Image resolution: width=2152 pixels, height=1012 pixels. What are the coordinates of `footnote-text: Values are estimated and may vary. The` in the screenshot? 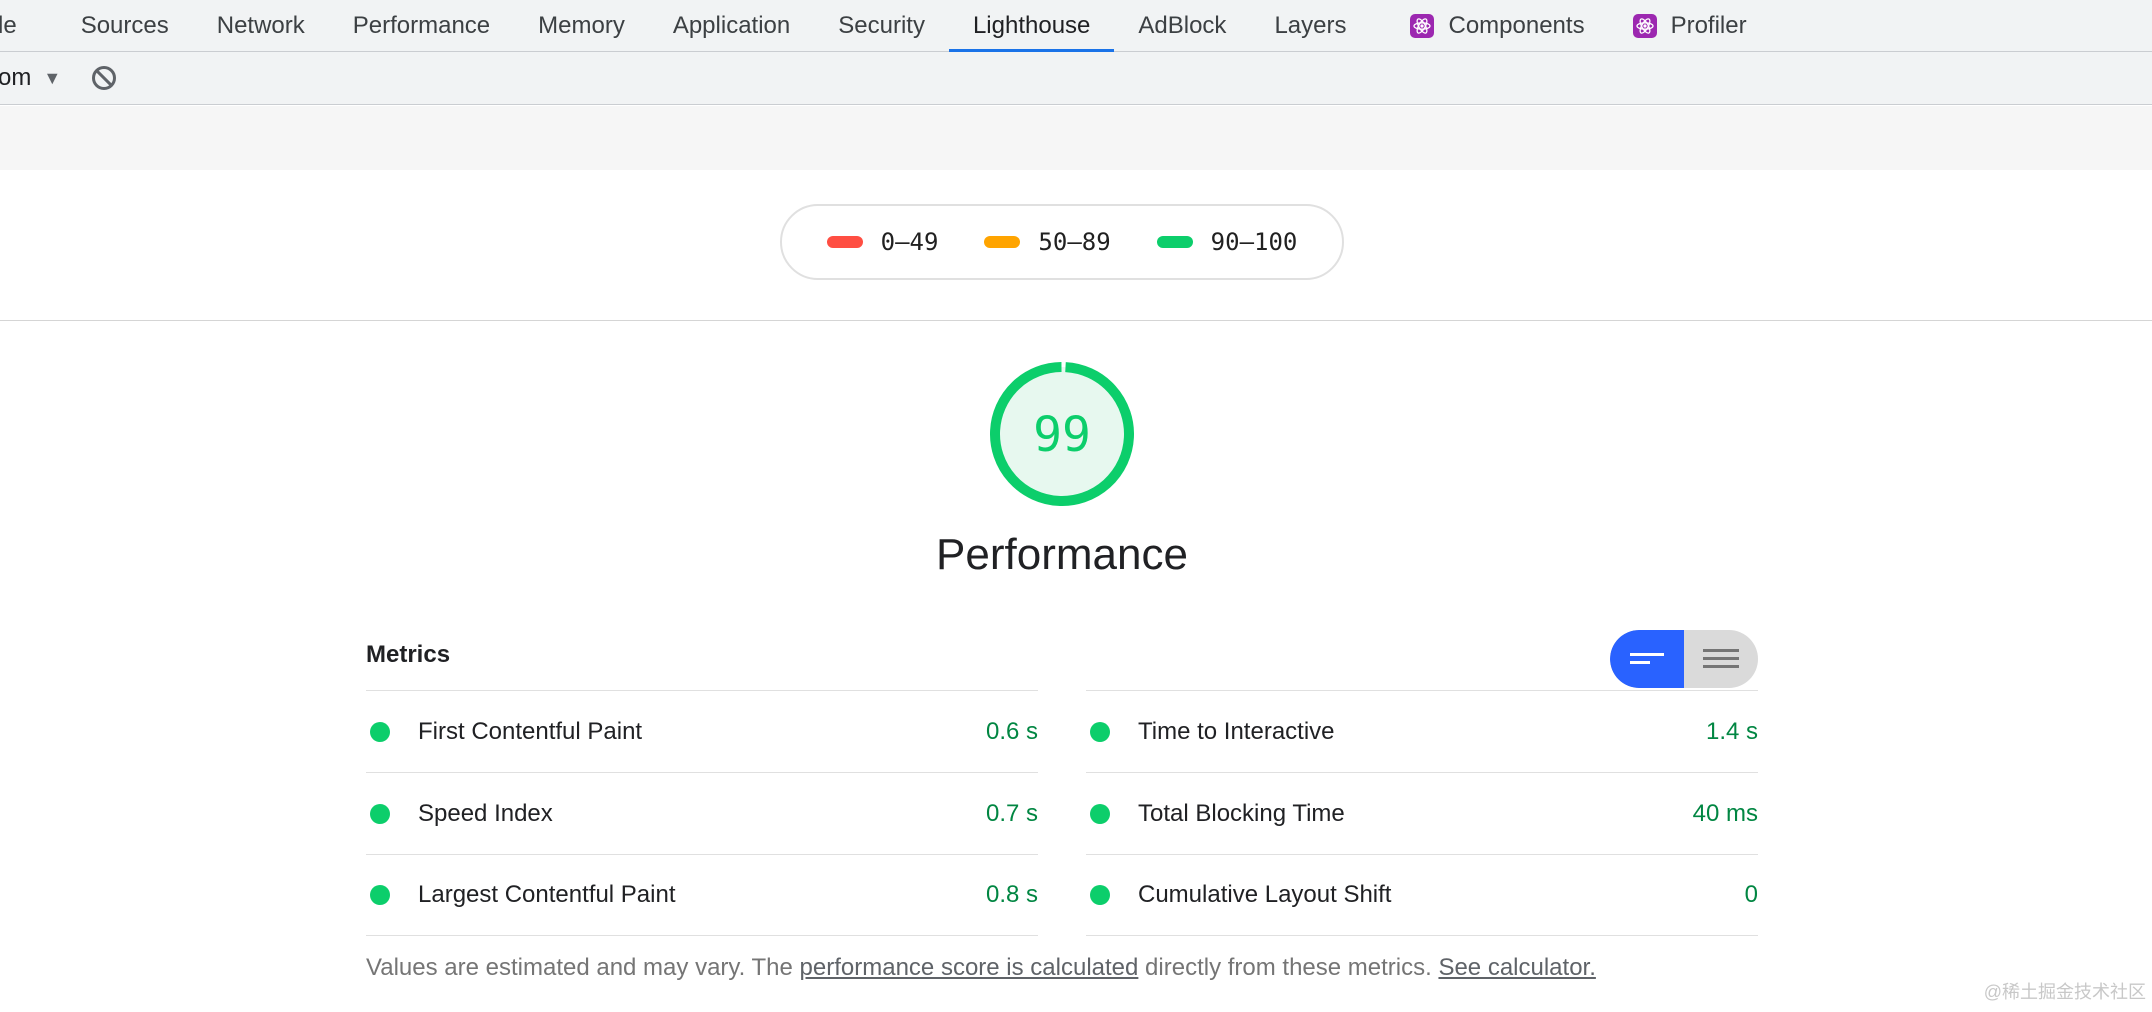 It's located at (583, 967).